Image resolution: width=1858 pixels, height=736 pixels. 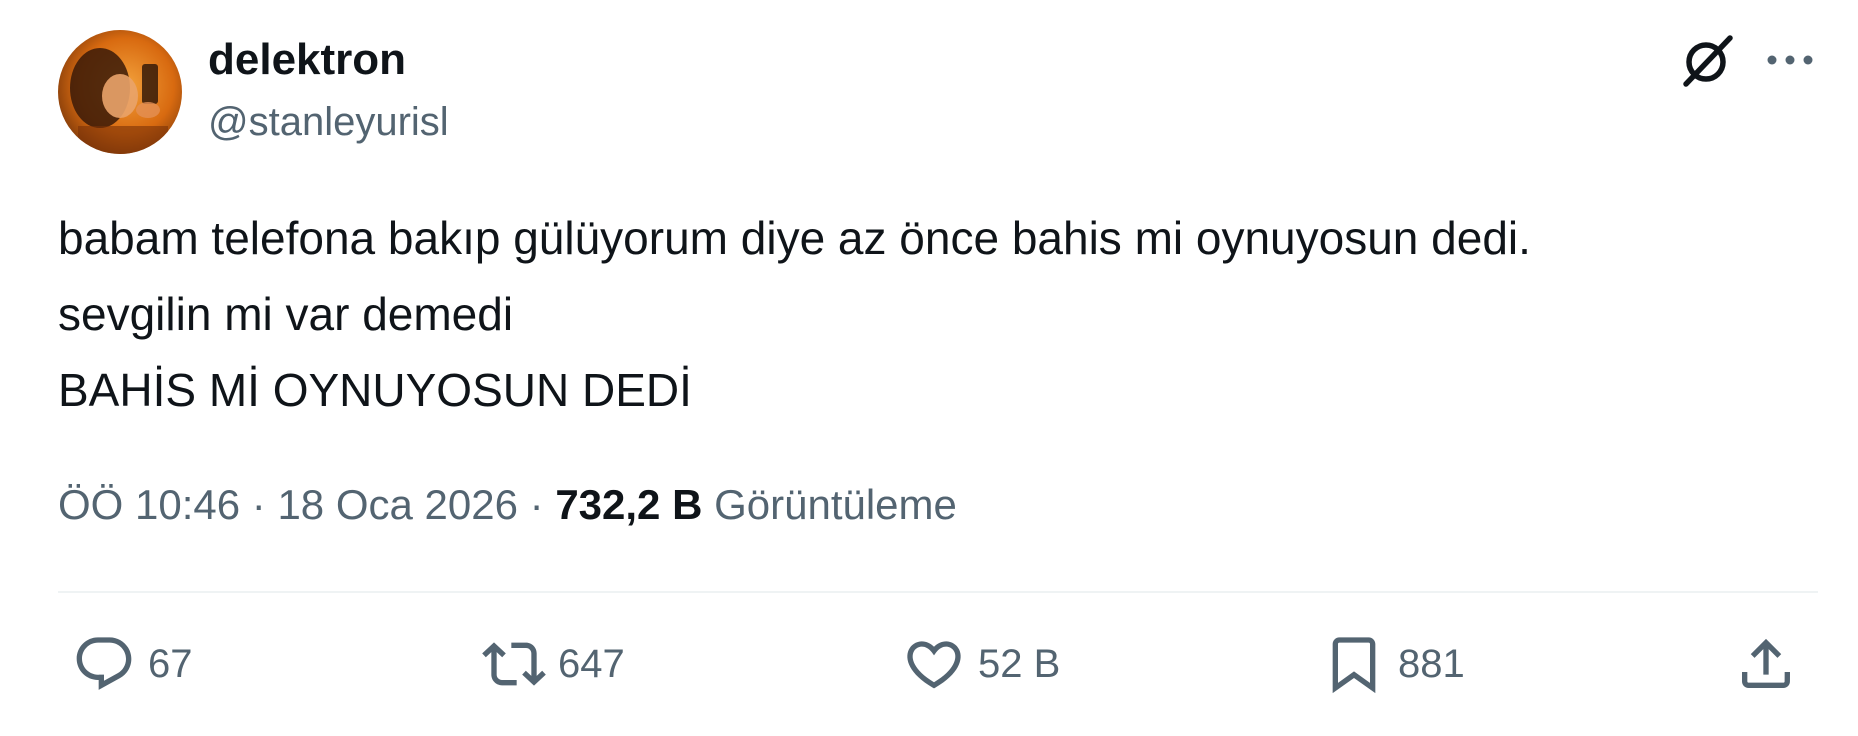 What do you see at coordinates (1431, 664) in the screenshot?
I see `bookmark-count: 881` at bounding box center [1431, 664].